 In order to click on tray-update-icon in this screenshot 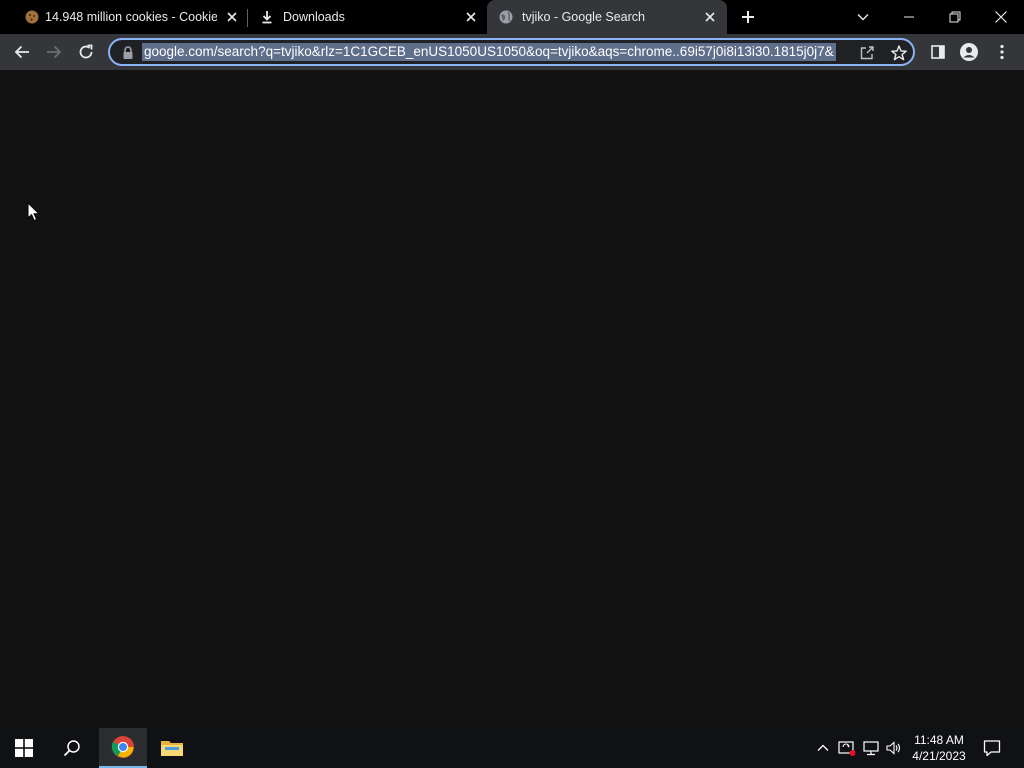, I will do `click(847, 748)`.